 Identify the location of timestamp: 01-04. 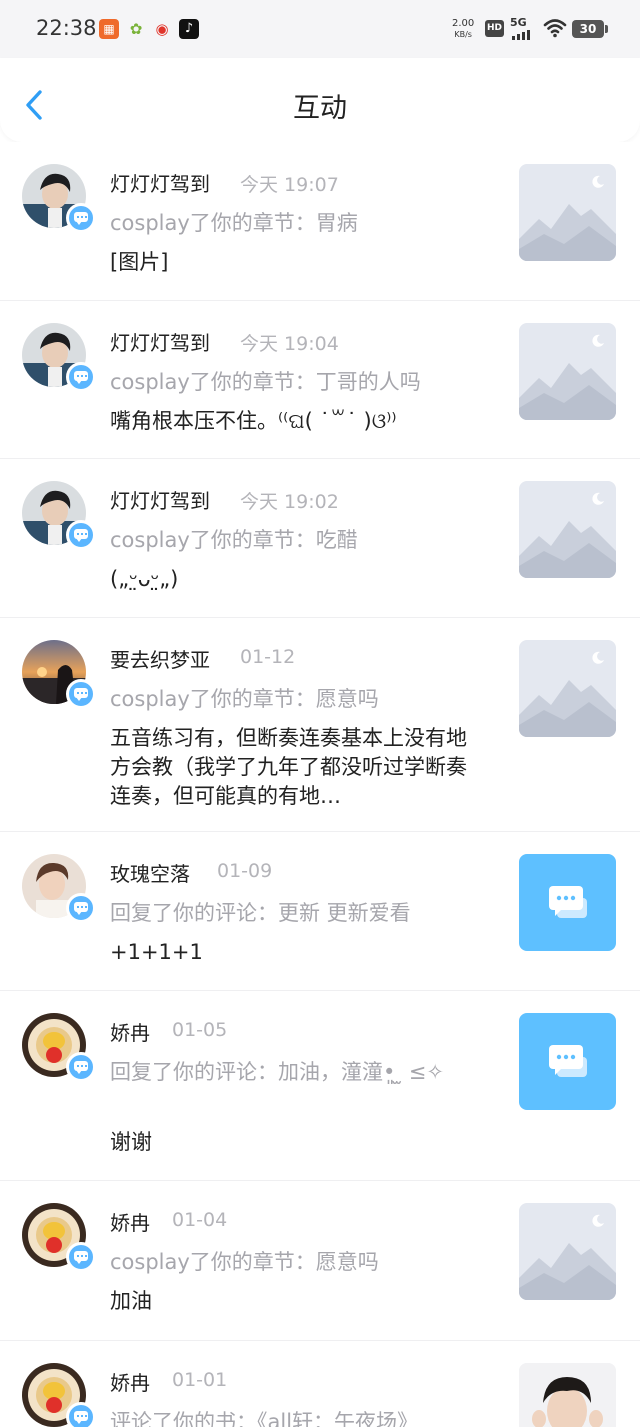
(200, 1220).